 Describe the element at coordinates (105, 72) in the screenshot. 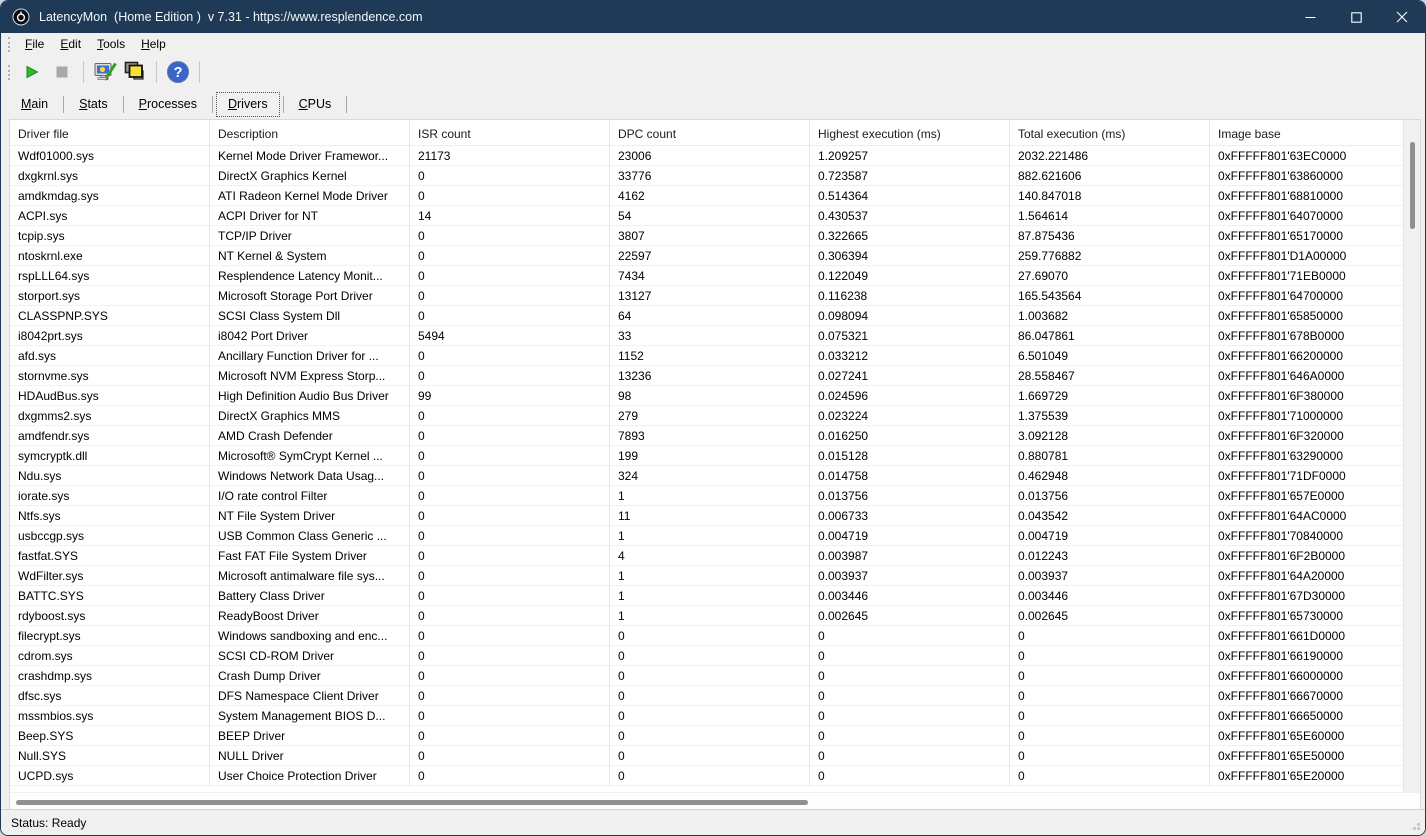

I see `tools-button` at that location.